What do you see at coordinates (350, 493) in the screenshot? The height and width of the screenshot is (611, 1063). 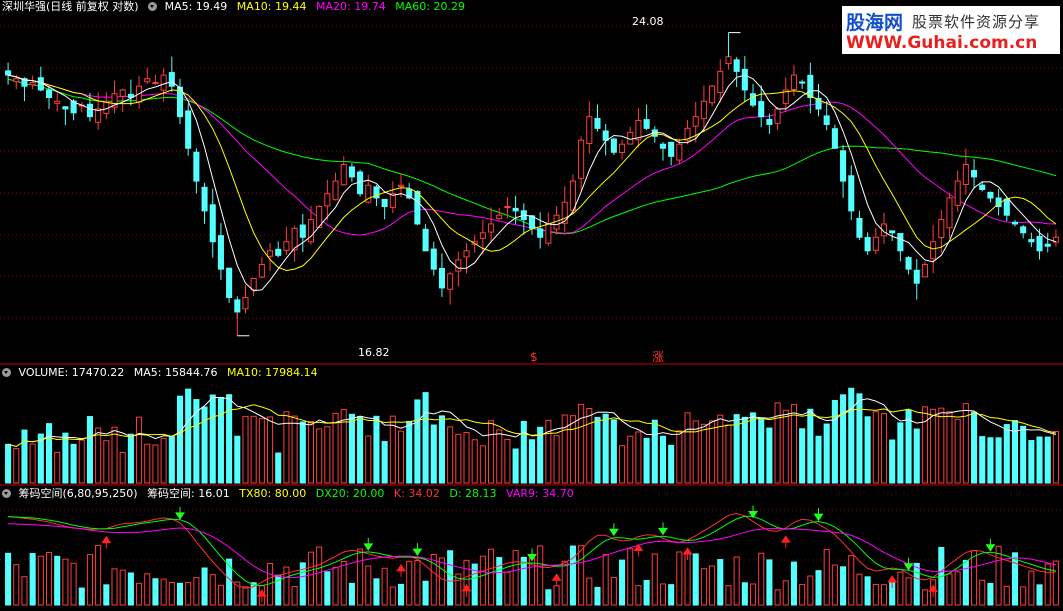 I see `dx20-label: DX20: 20.00` at bounding box center [350, 493].